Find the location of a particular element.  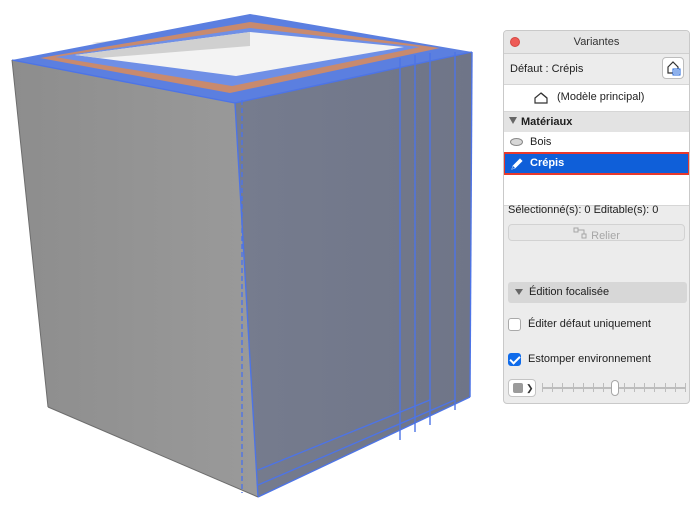

house-icon is located at coordinates (541, 98).